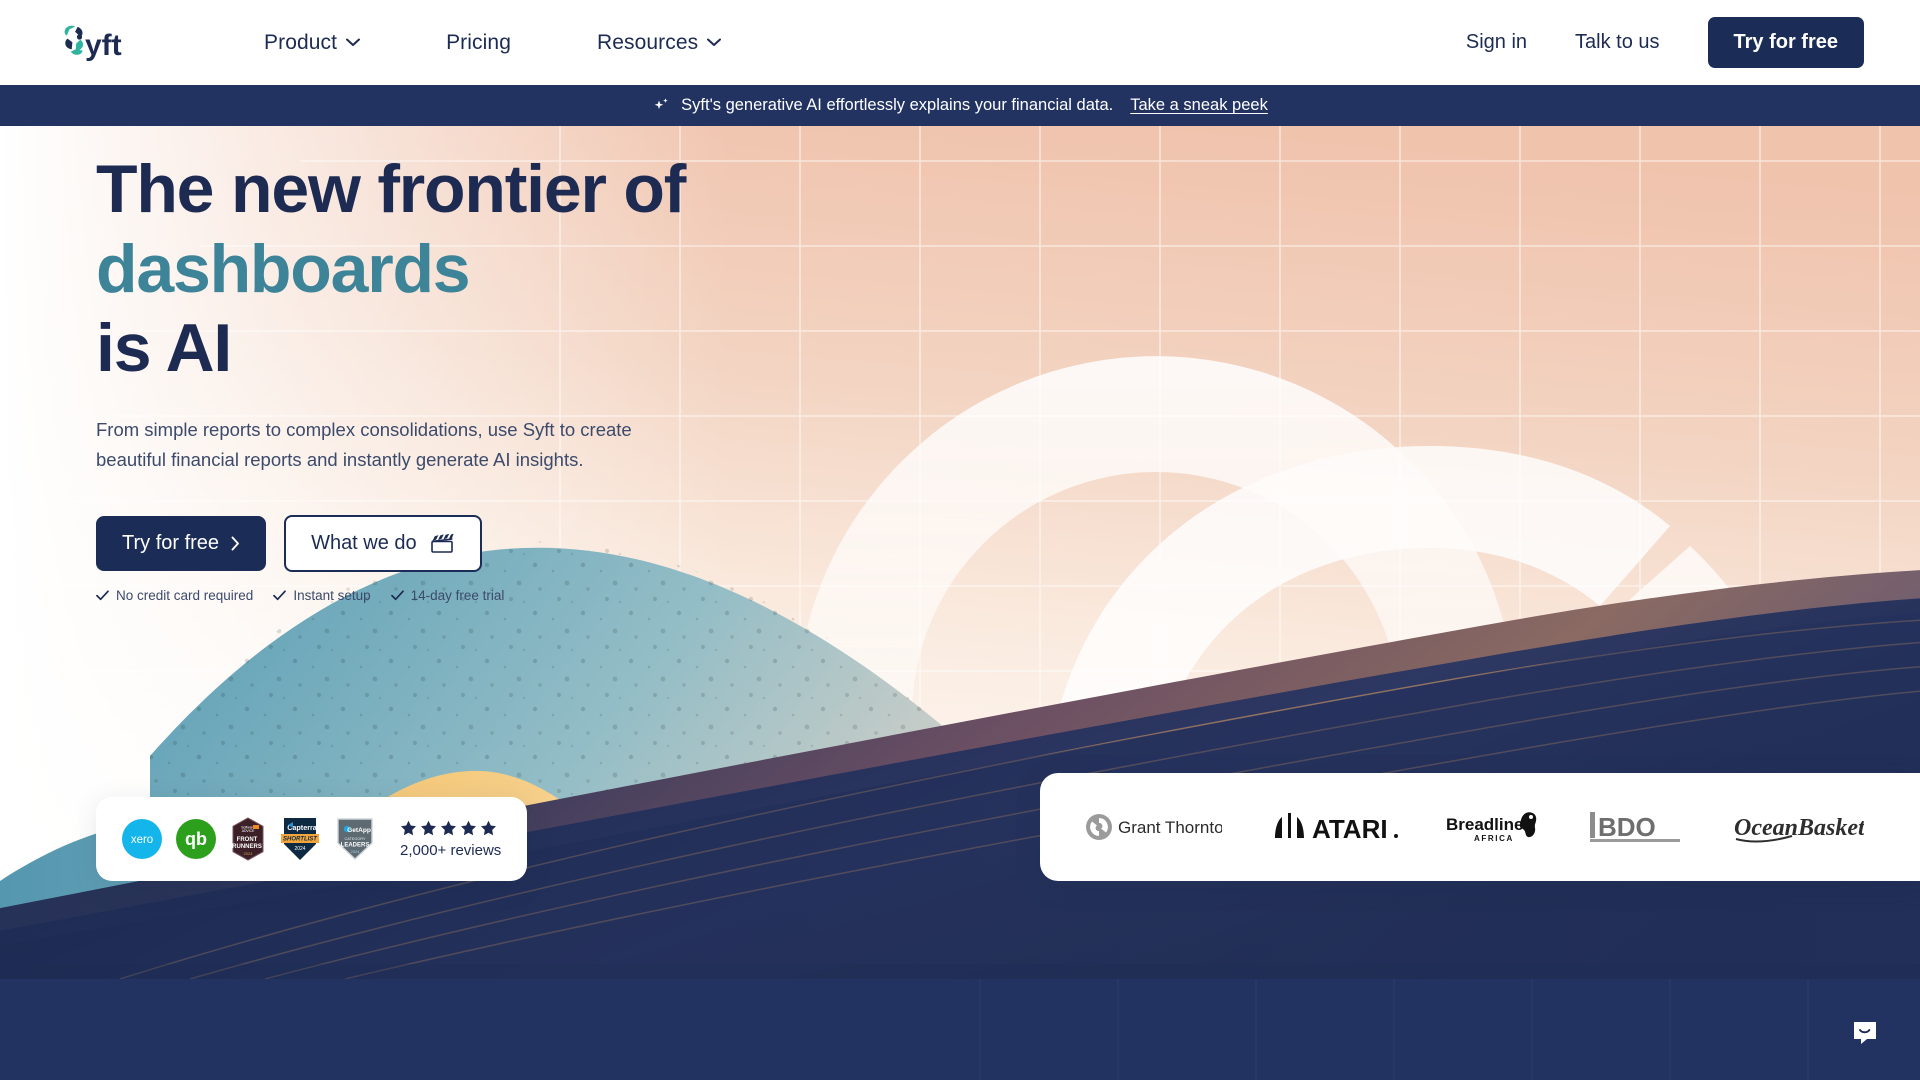 The width and height of the screenshot is (1920, 1080). Describe the element at coordinates (526, 543) in the screenshot. I see `hero-cta-row: Try for free What we do` at that location.